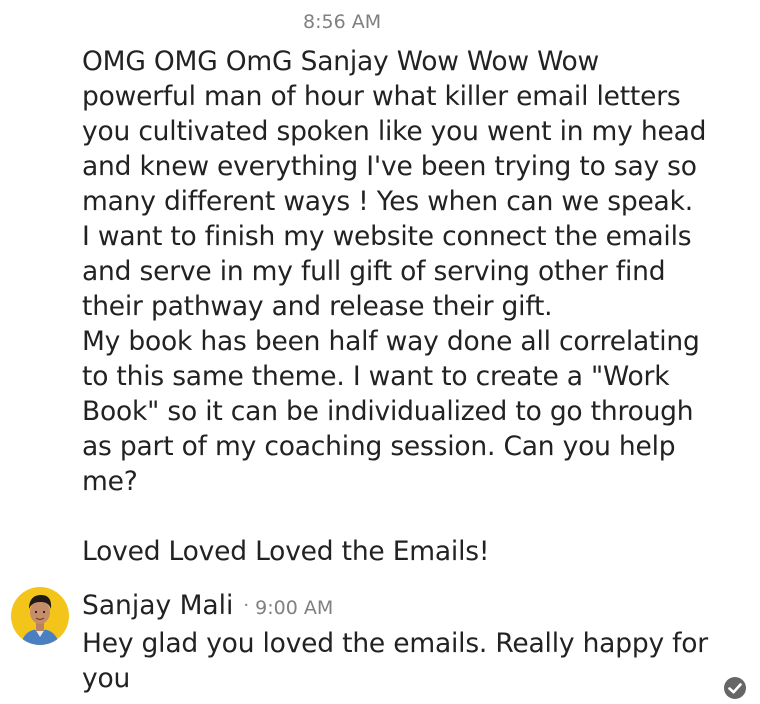 The width and height of the screenshot is (760, 704). What do you see at coordinates (294, 608) in the screenshot?
I see `message-timestamp: 9:00 AM` at bounding box center [294, 608].